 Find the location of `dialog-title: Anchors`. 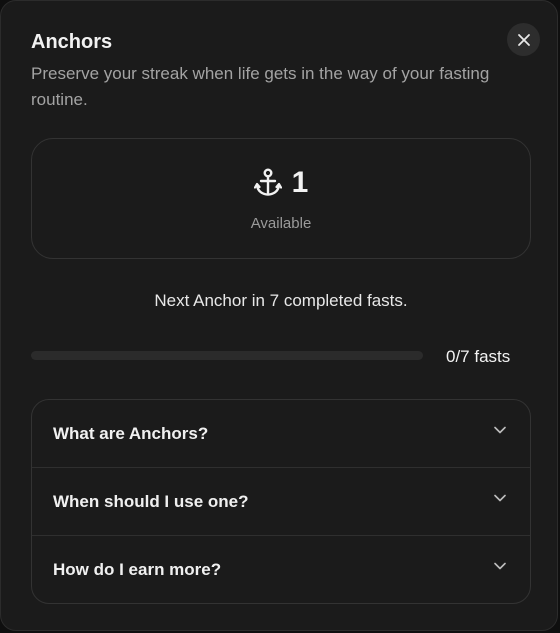

dialog-title: Anchors is located at coordinates (72, 42).